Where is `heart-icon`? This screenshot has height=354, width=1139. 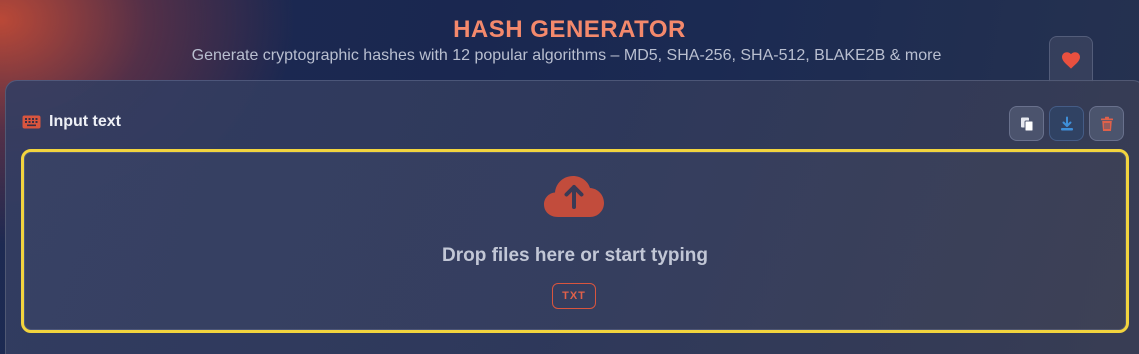 heart-icon is located at coordinates (1071, 60).